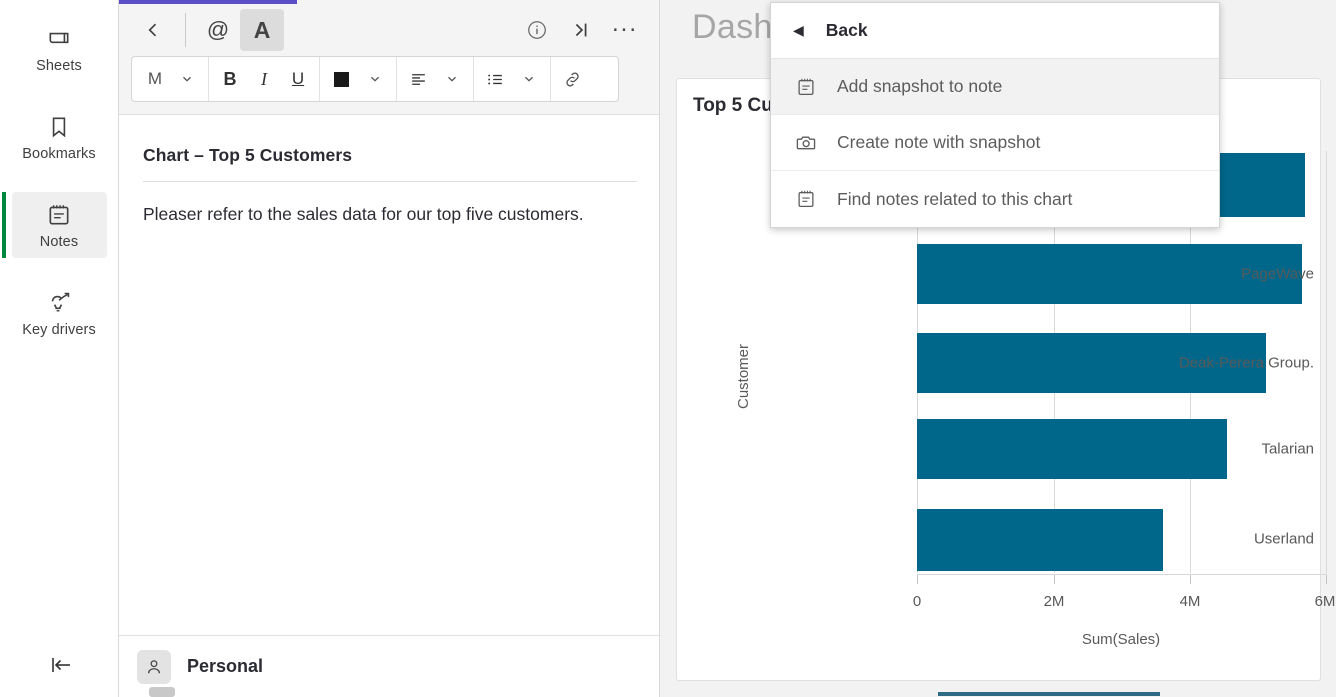  I want to click on note-owner-label: Personal, so click(225, 666).